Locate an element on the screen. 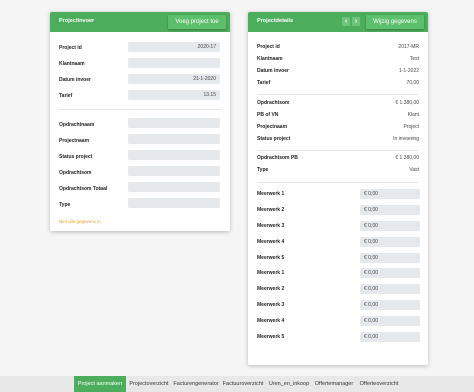 Image resolution: width=474 pixels, height=392 pixels. detail-label: Datum invoer is located at coordinates (273, 71).